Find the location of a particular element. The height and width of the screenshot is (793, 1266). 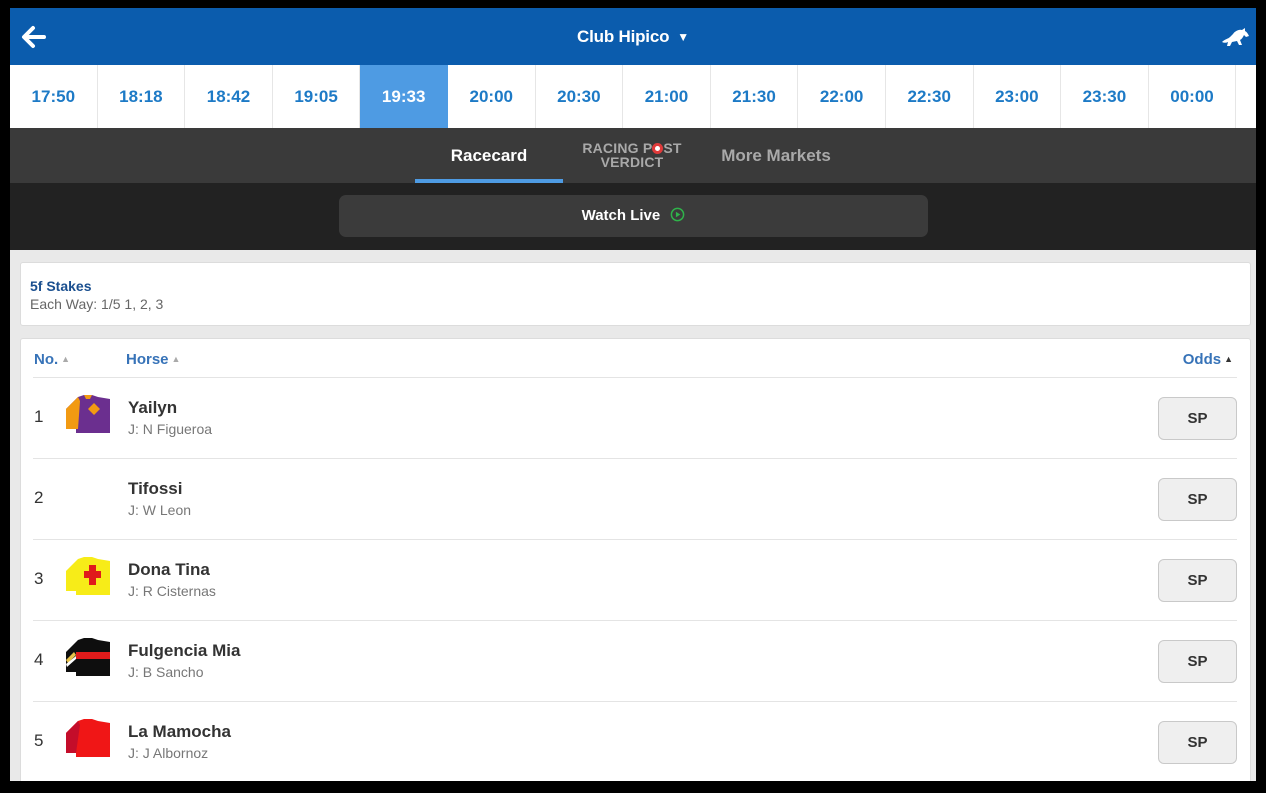

runner-number: 1 is located at coordinates (39, 416).